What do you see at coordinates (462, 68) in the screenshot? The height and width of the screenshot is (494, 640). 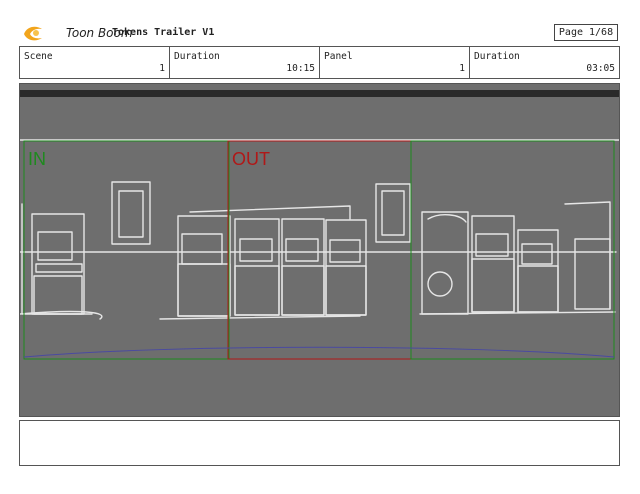 I see `panel-value: 1` at bounding box center [462, 68].